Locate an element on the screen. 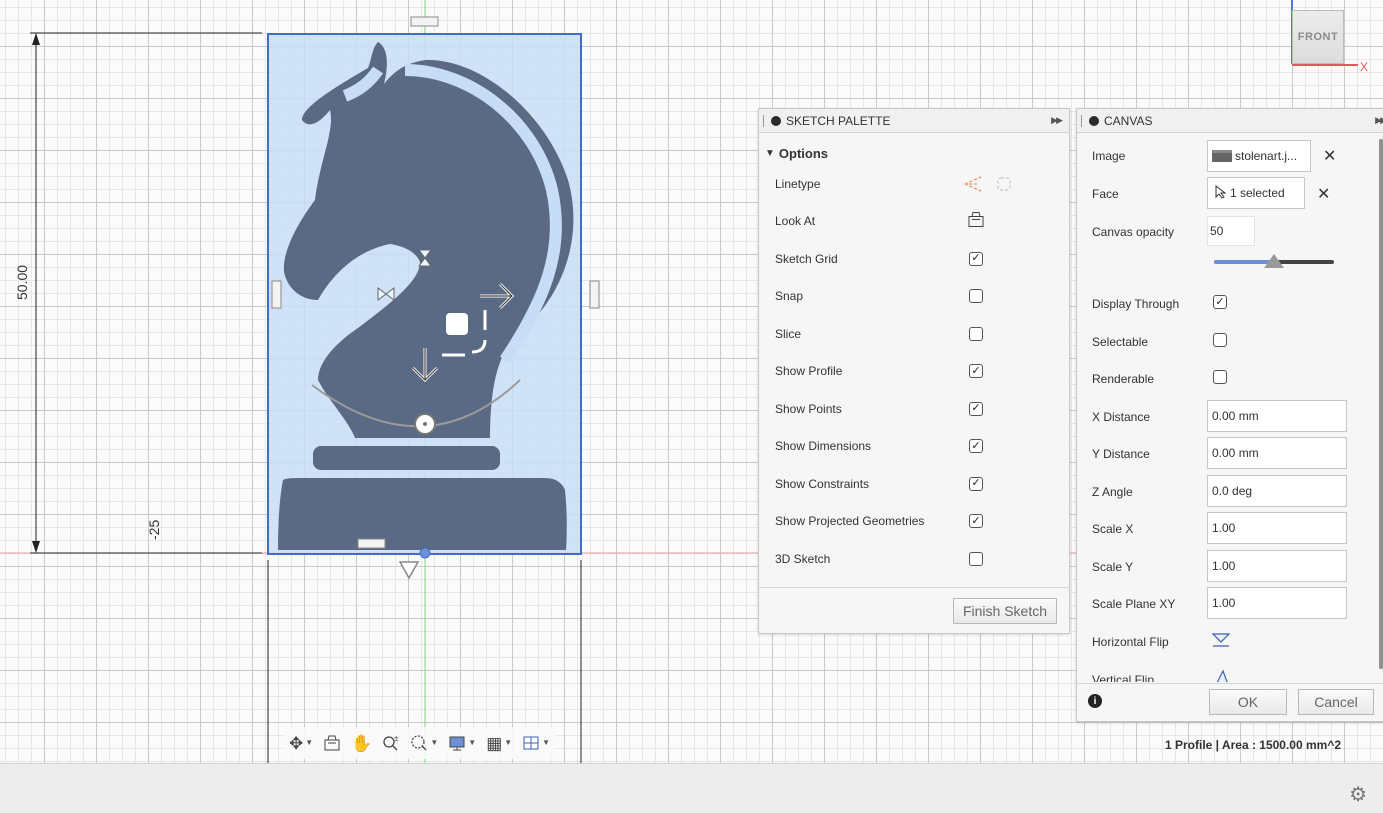 This screenshot has height=813, width=1383. display-through-label: Display Through is located at coordinates (1136, 304).